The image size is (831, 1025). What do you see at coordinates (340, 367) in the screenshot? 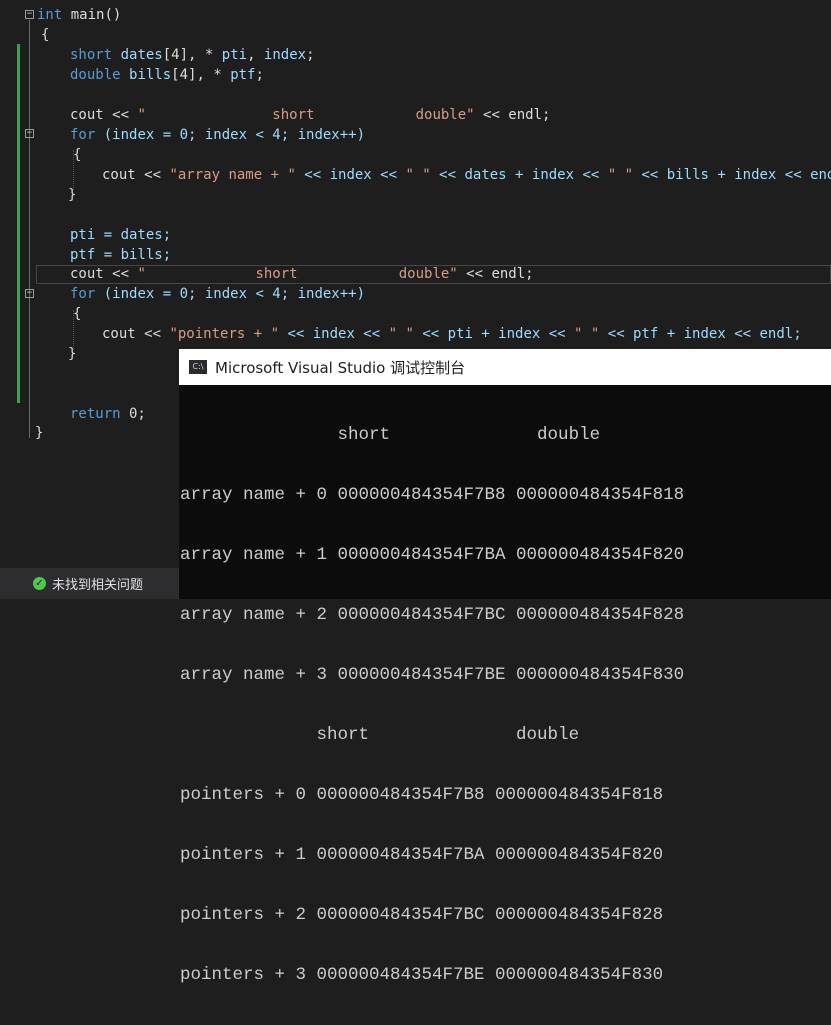
I see `console-title: Microsoft Visual Studio 调试控制台` at bounding box center [340, 367].